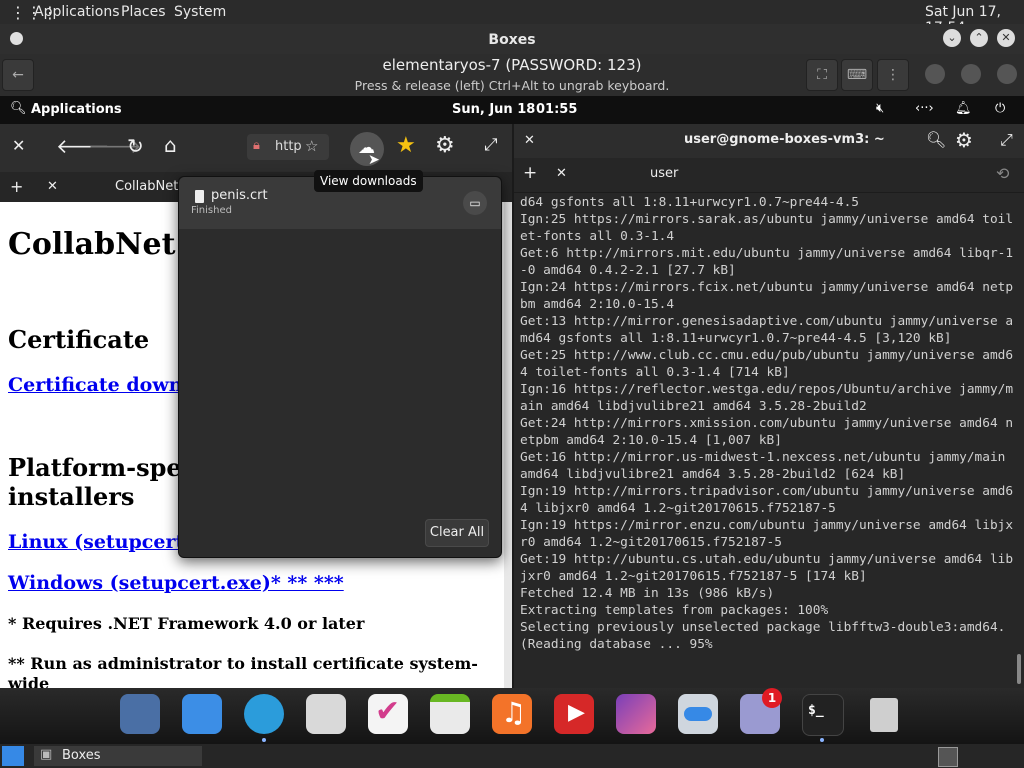 The height and width of the screenshot is (768, 1024). I want to click on minimize-icon: ⌄, so click(952, 38).